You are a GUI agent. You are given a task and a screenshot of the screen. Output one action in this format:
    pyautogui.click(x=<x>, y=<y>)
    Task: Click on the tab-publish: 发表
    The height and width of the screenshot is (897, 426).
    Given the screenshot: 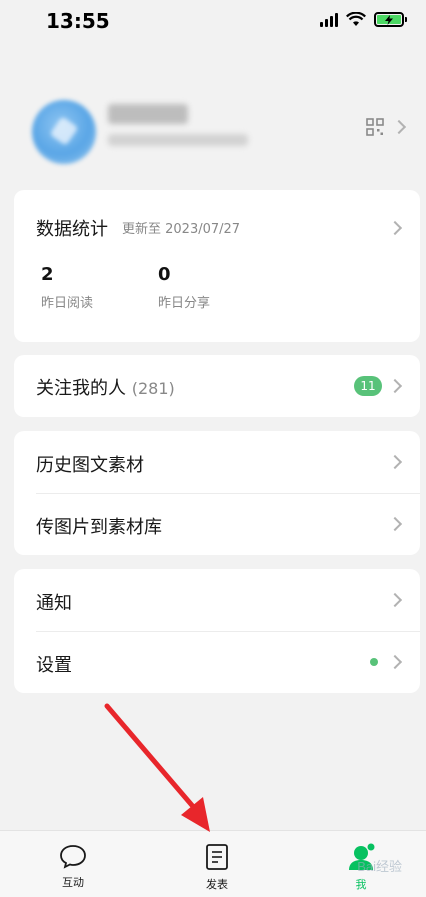 What is the action you would take?
    pyautogui.click(x=217, y=864)
    